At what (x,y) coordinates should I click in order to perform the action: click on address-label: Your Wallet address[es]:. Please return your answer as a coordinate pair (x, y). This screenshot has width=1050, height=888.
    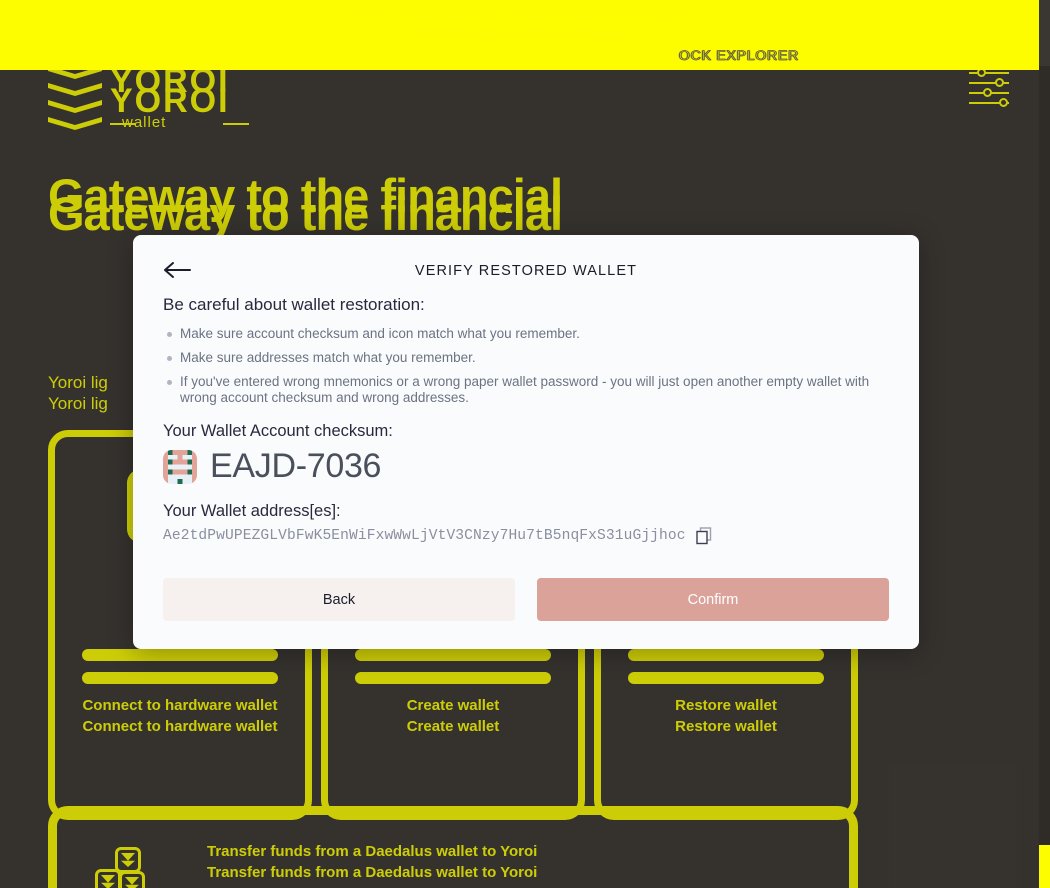
    Looking at the image, I should click on (252, 511).